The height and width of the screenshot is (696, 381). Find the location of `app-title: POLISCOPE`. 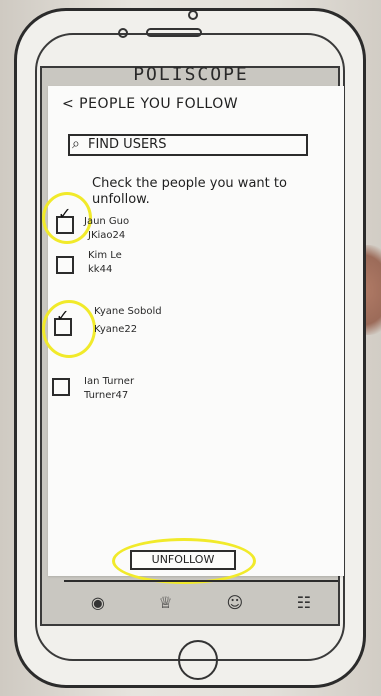

app-title: POLISCOPE is located at coordinates (191, 74).